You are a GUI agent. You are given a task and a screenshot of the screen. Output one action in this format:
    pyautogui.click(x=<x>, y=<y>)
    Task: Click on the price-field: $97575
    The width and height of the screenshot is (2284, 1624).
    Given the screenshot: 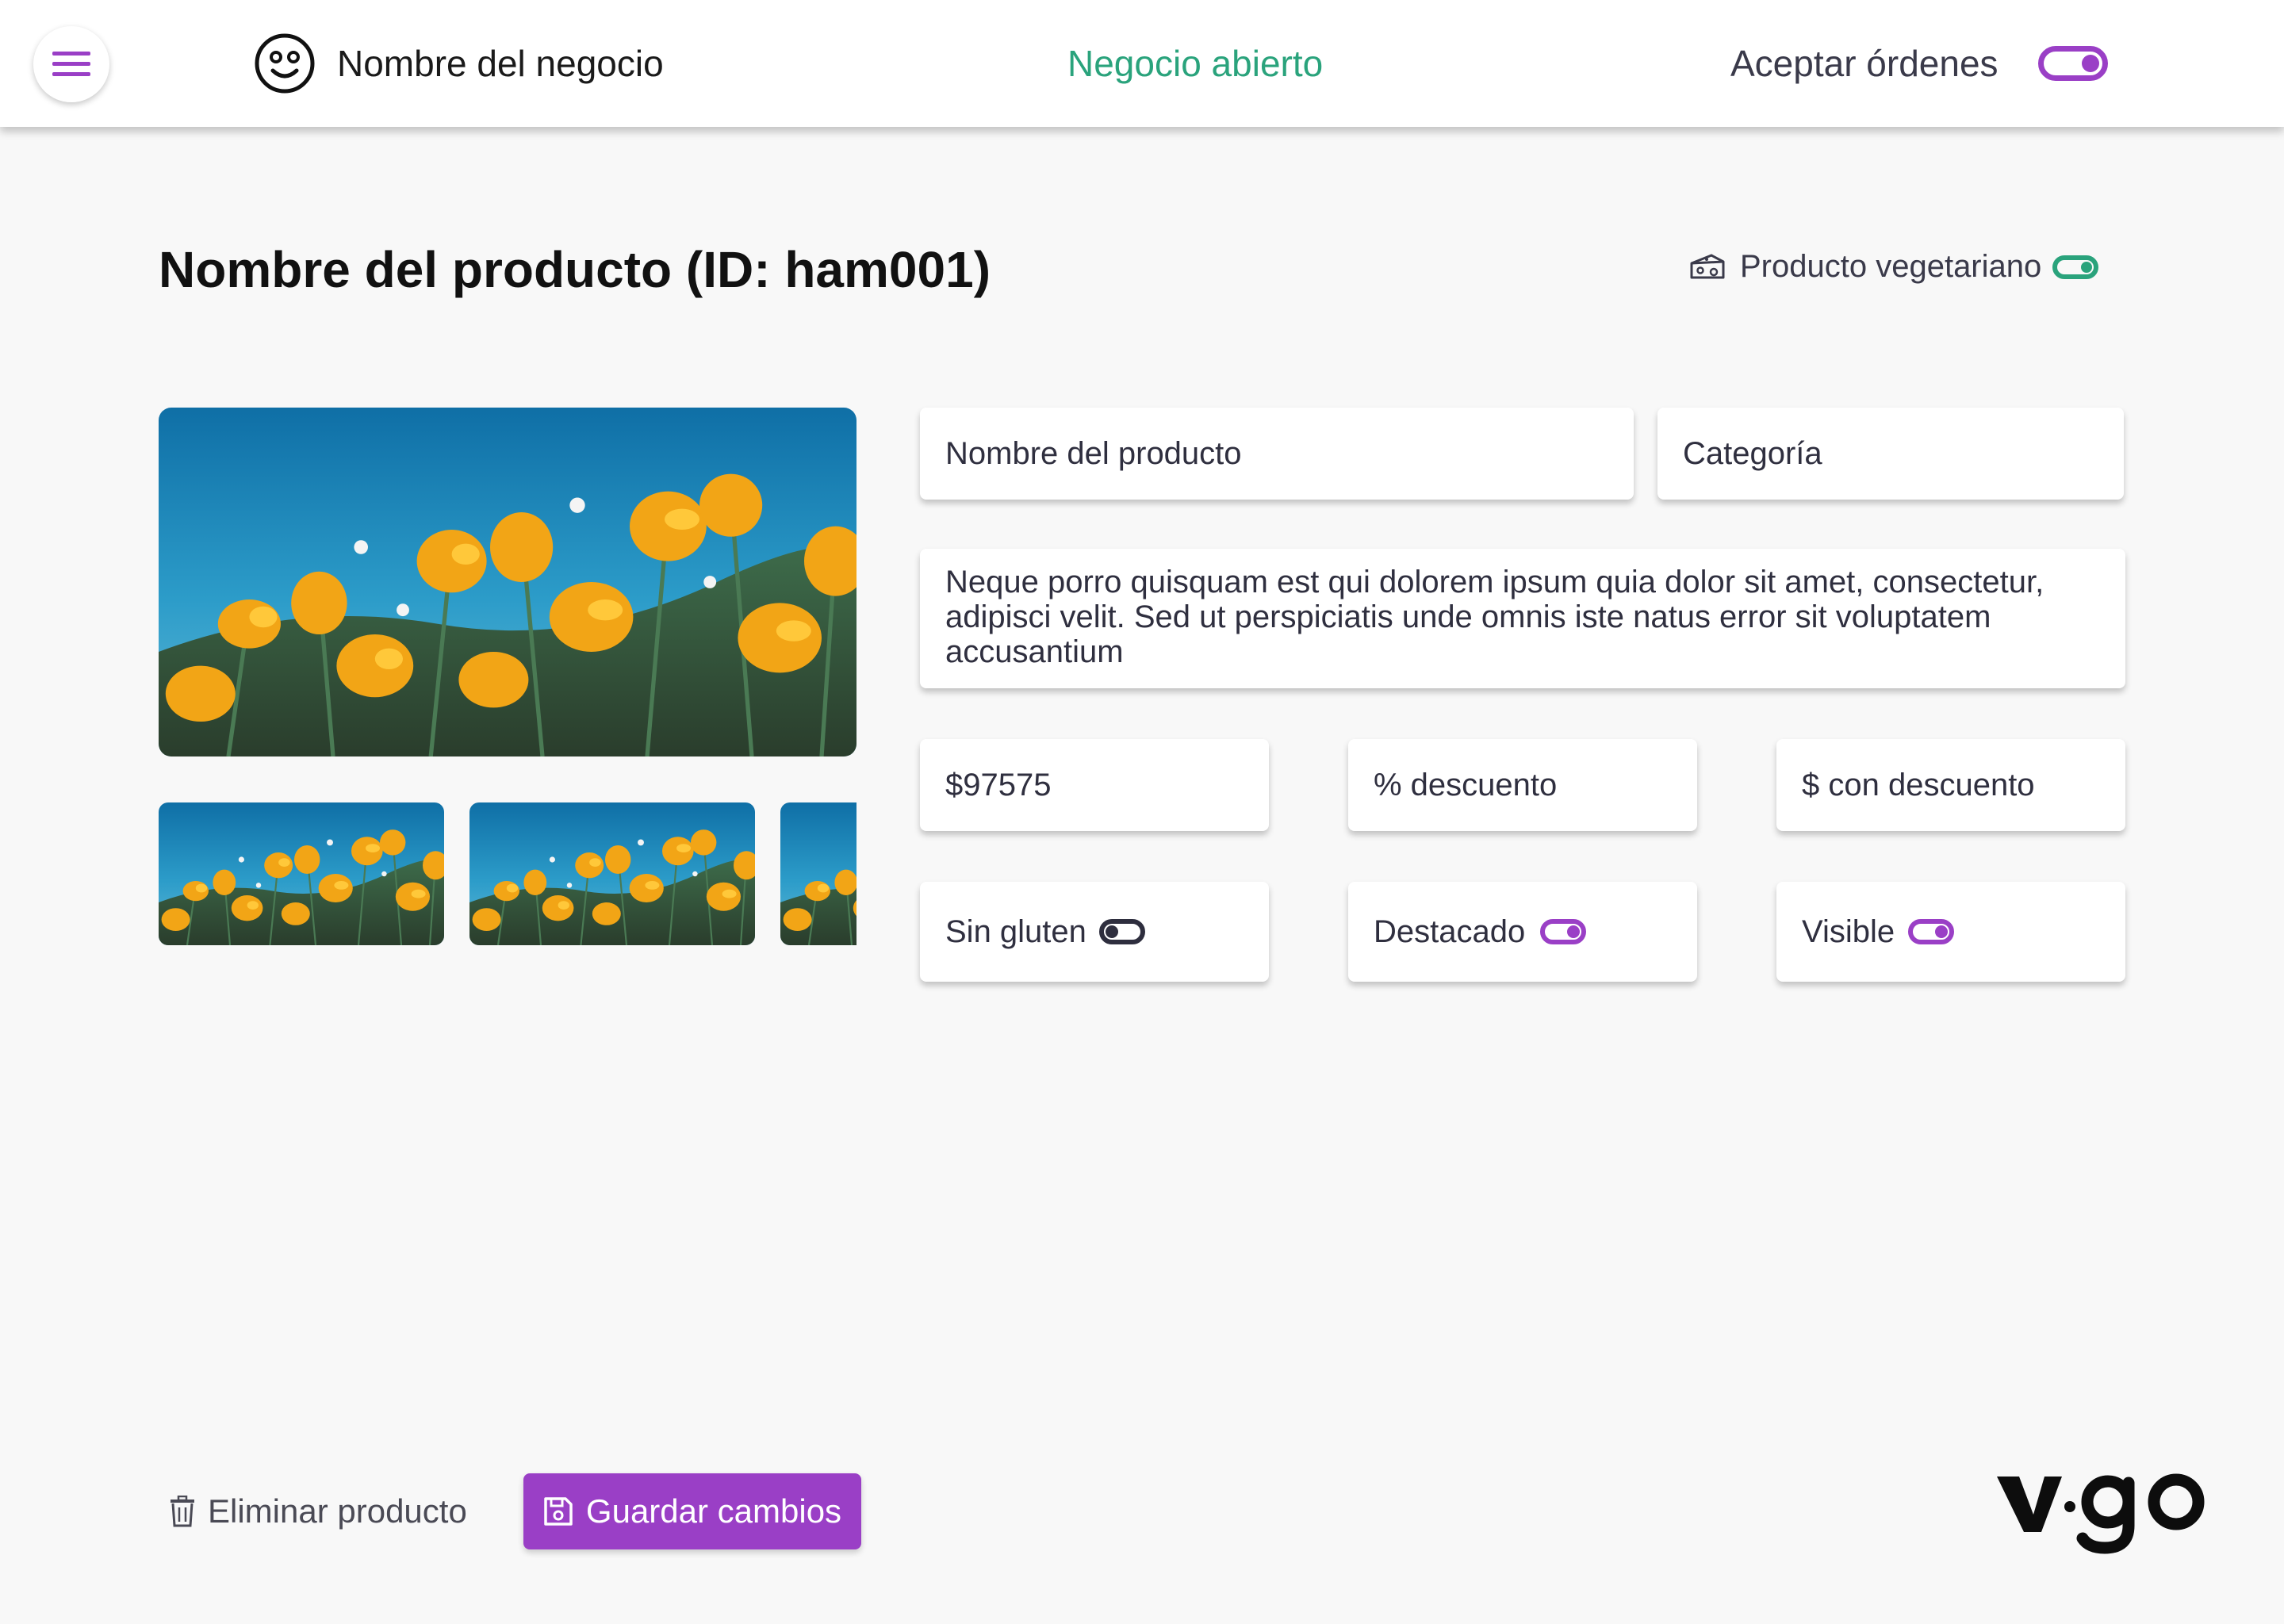 What is the action you would take?
    pyautogui.click(x=1094, y=785)
    